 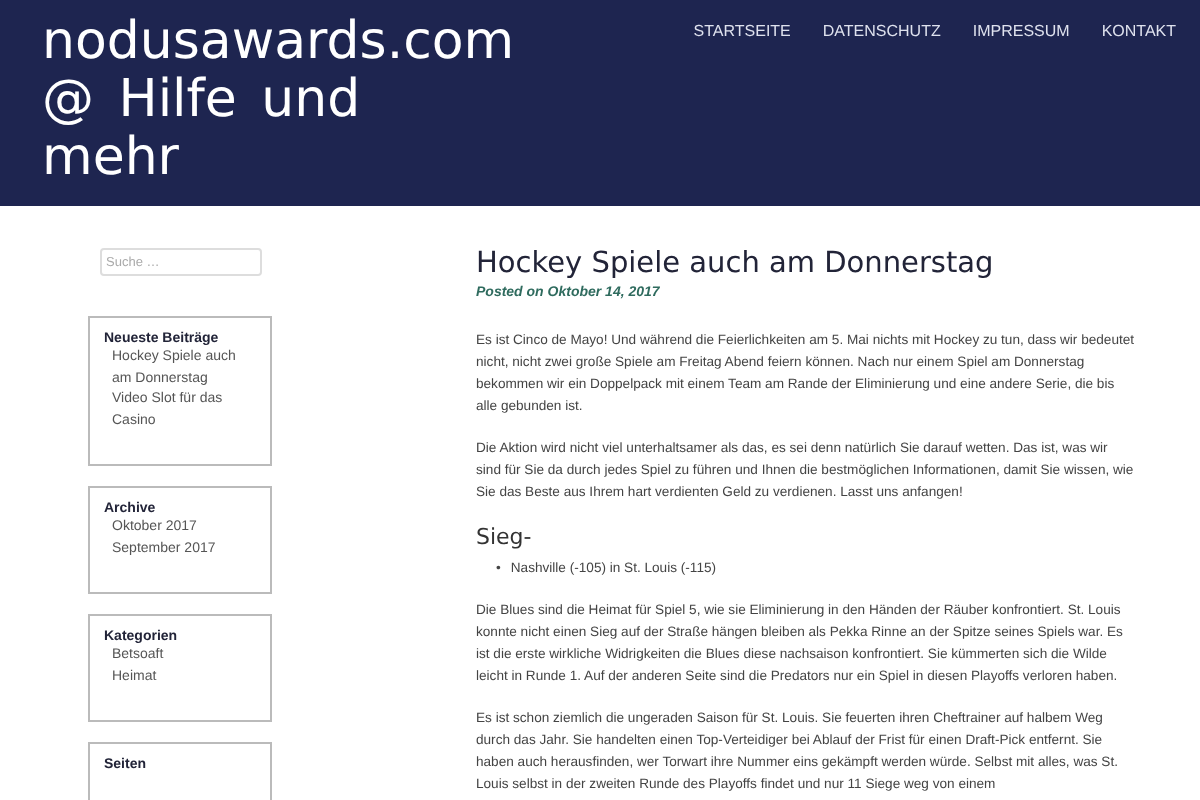 I want to click on nav-link: KONTAKT, so click(x=1138, y=33).